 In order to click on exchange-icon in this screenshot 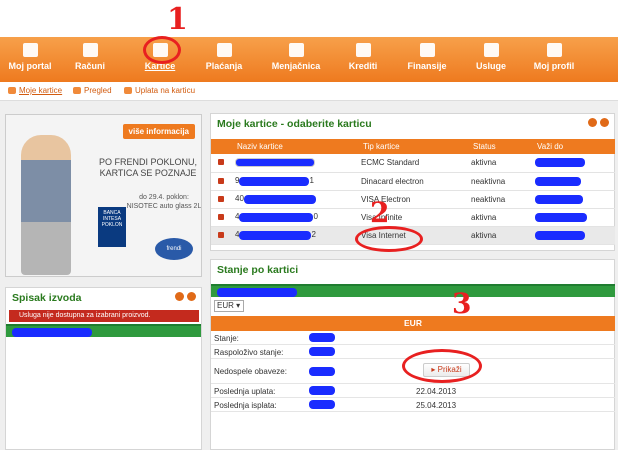, I will do `click(296, 50)`.